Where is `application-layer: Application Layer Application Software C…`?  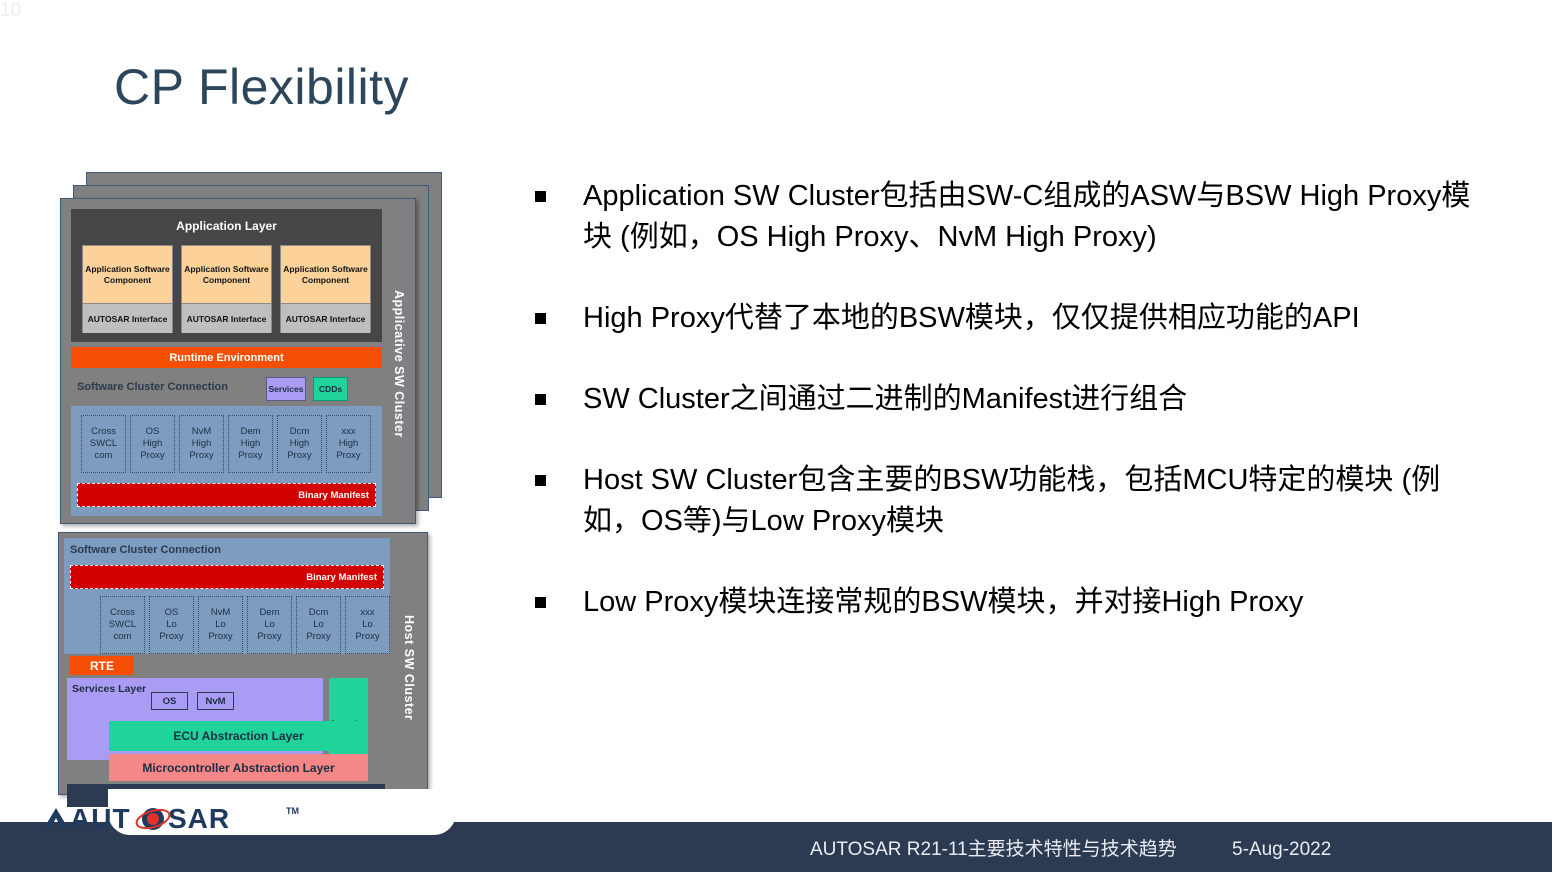
application-layer: Application Layer Application Software C… is located at coordinates (226, 275).